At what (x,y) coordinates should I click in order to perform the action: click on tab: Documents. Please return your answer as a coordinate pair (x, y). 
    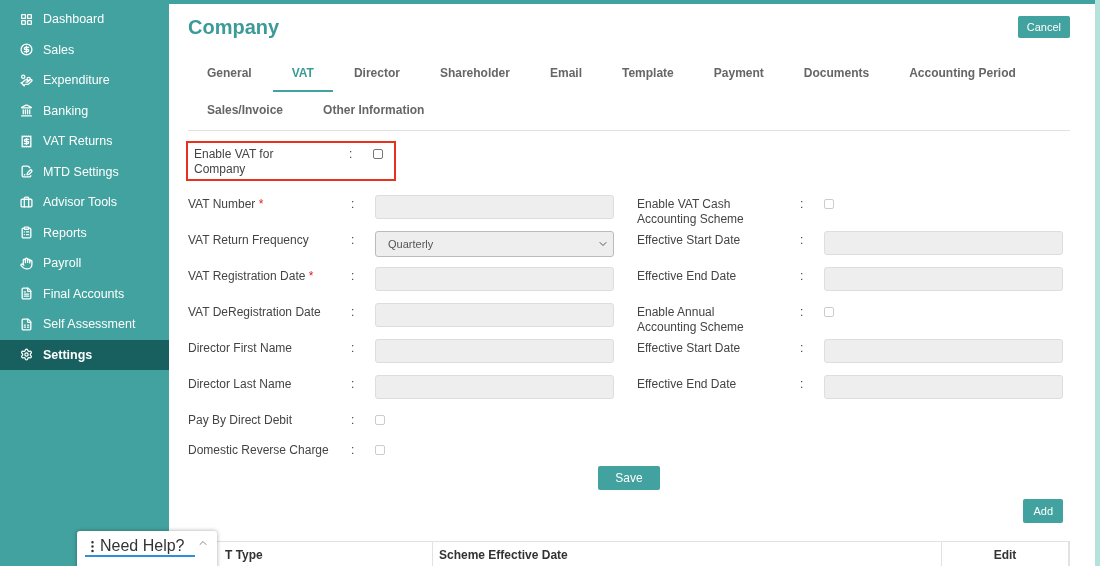
    Looking at the image, I should click on (836, 74).